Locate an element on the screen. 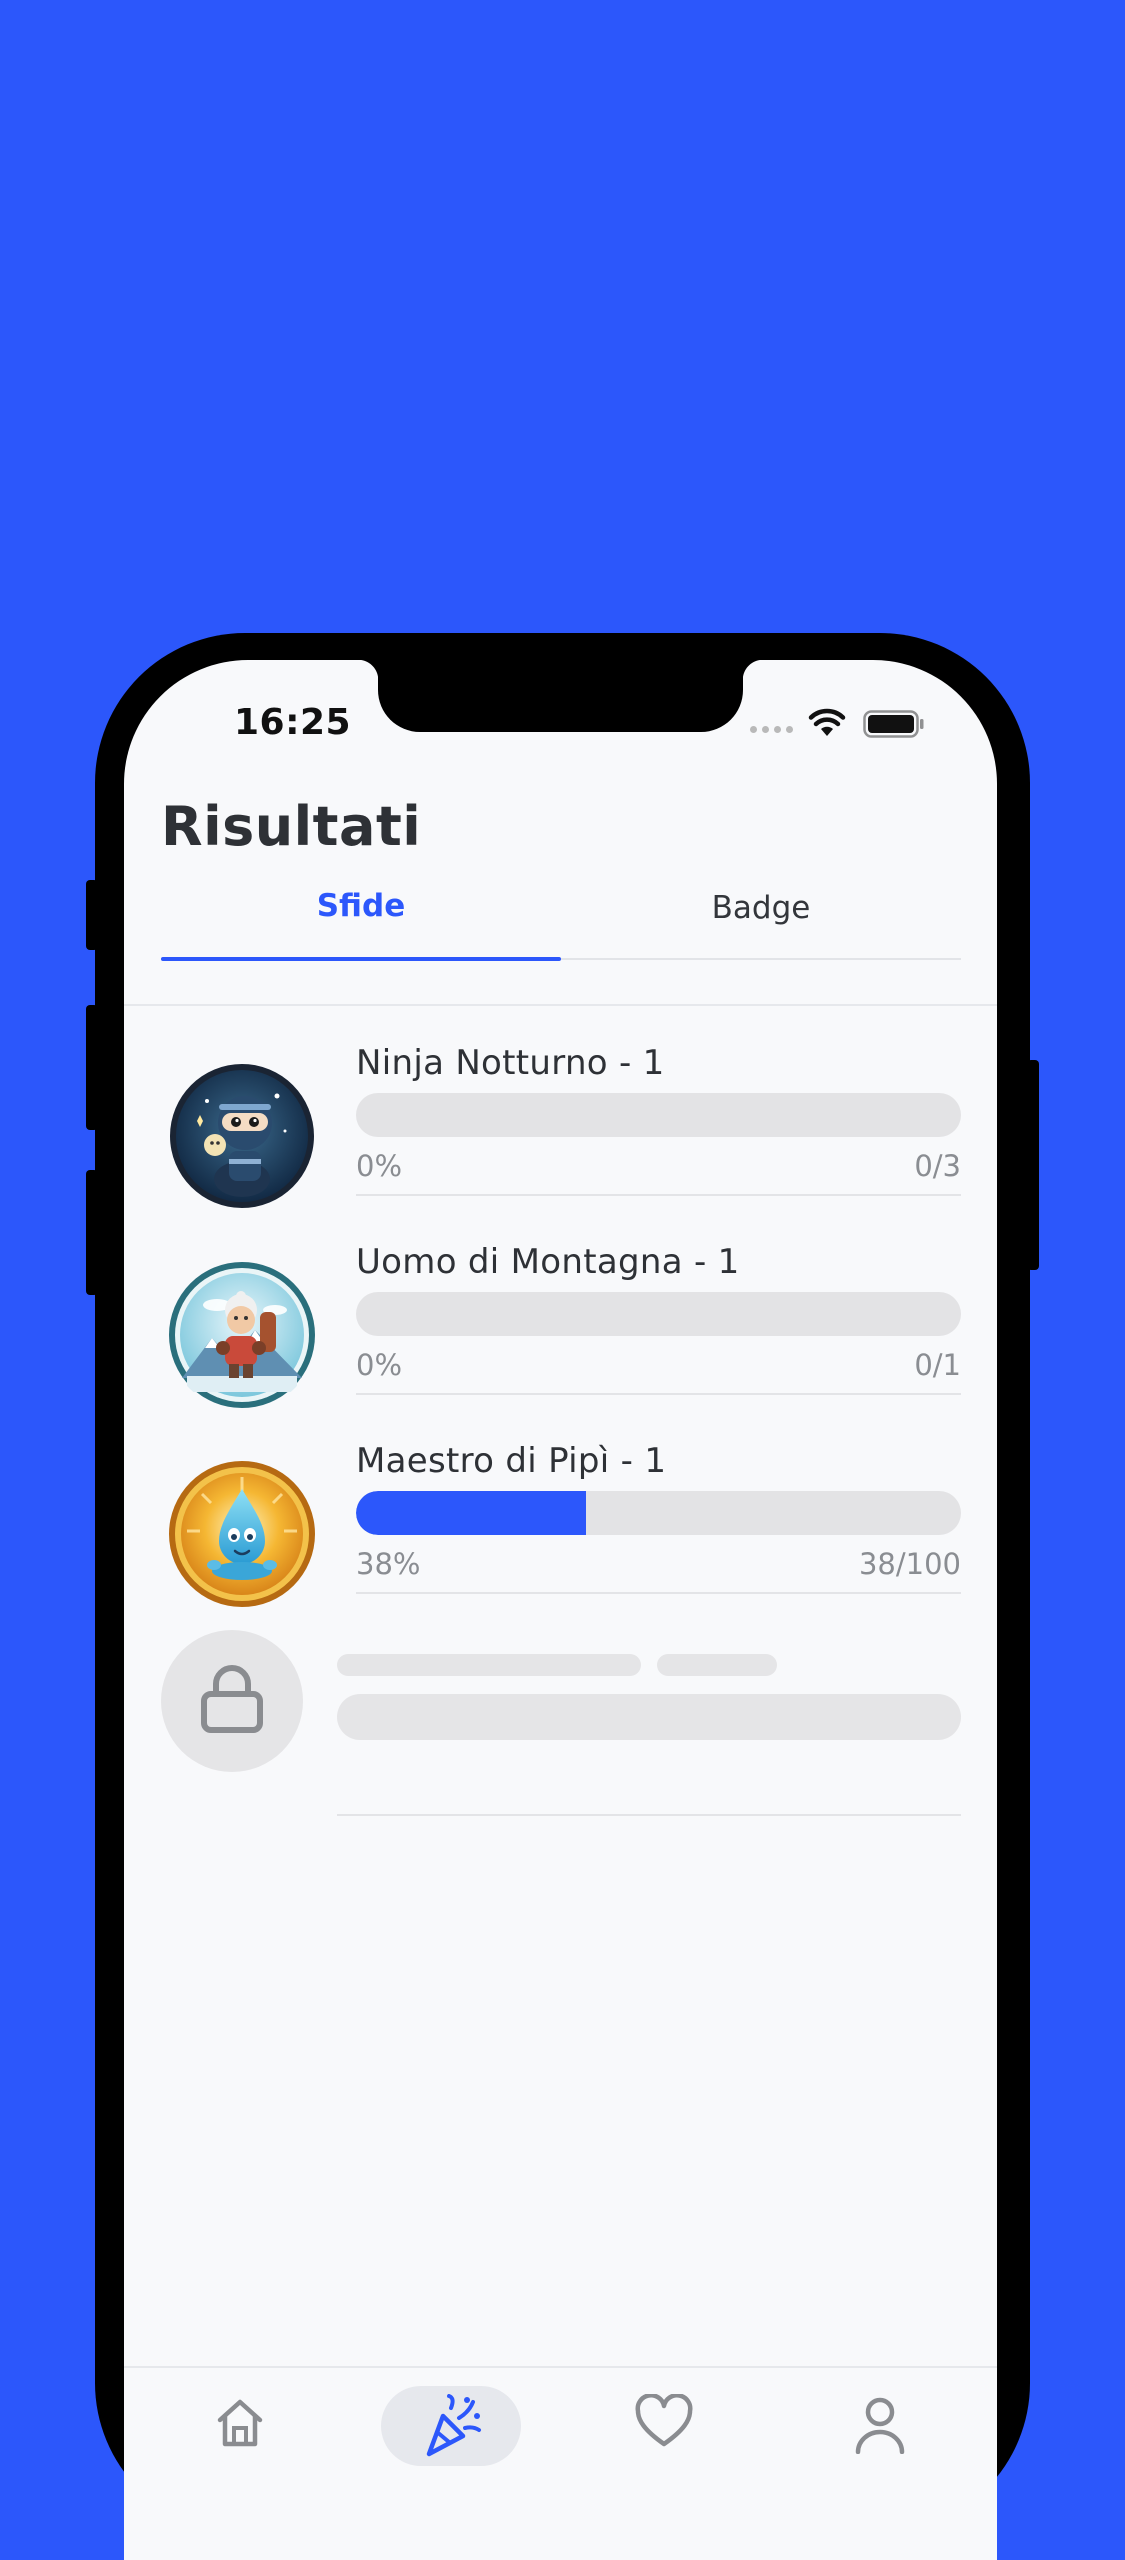 This screenshot has height=2560, width=1125. challenge-title: Uomo di Montagna - 1 is located at coordinates (548, 1262).